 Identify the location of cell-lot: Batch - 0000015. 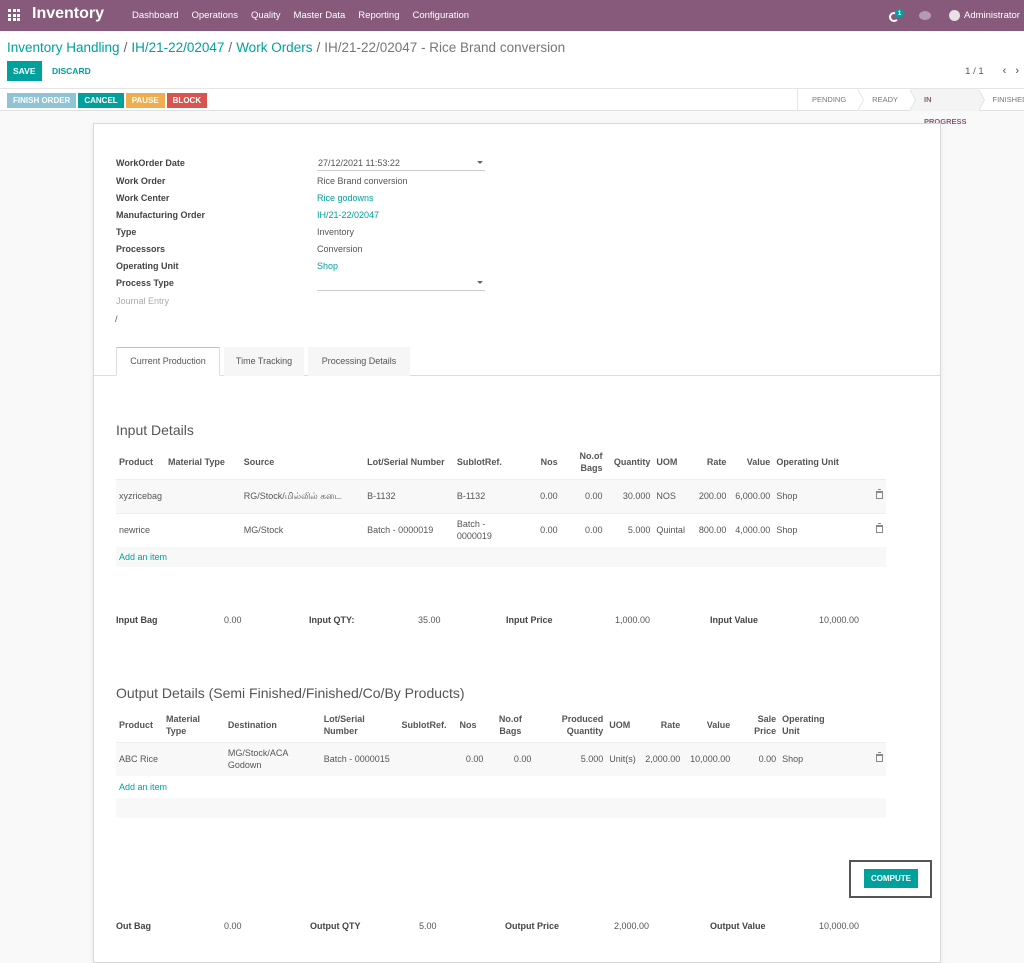
(360, 759).